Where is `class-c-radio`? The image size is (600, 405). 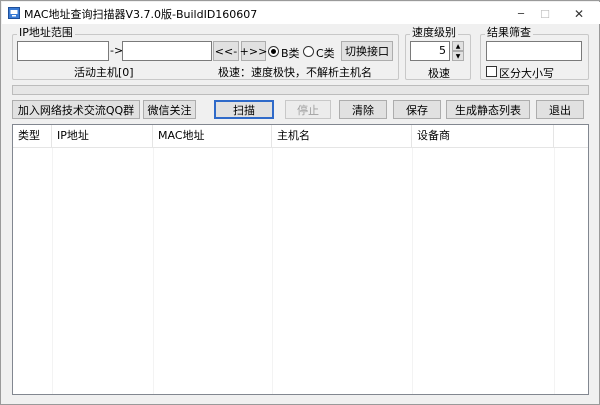 class-c-radio is located at coordinates (308, 51).